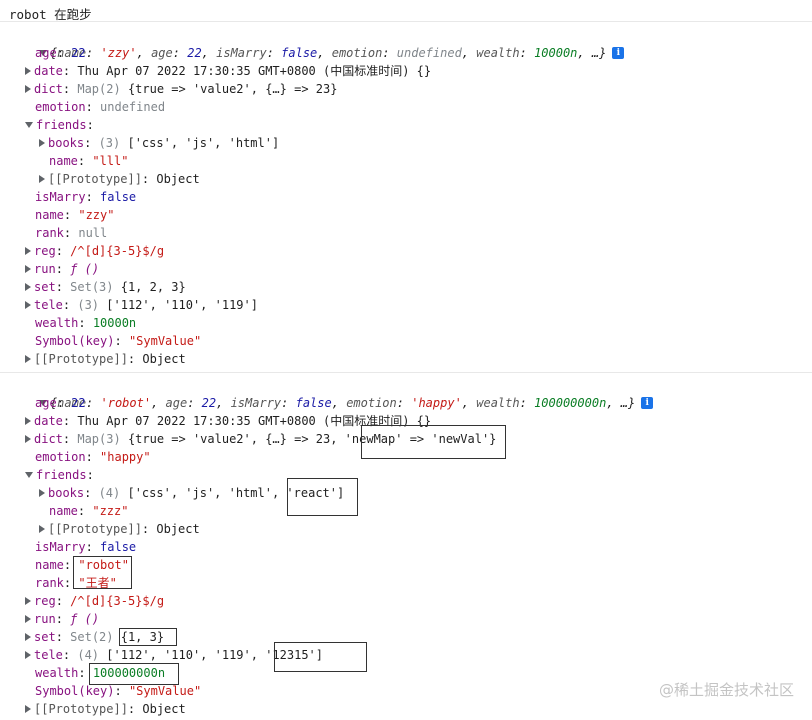 Image resolution: width=812 pixels, height=720 pixels. I want to click on prop-wealth: wealth: 10000n, so click(86, 323).